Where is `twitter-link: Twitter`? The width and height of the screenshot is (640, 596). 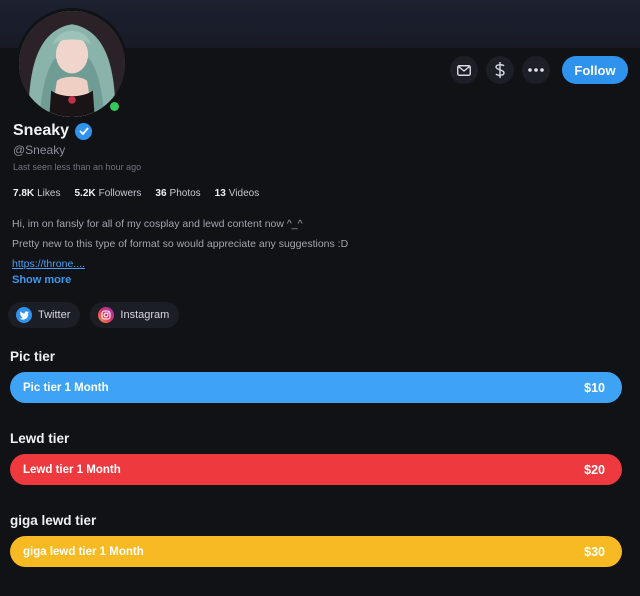
twitter-link: Twitter is located at coordinates (44, 315).